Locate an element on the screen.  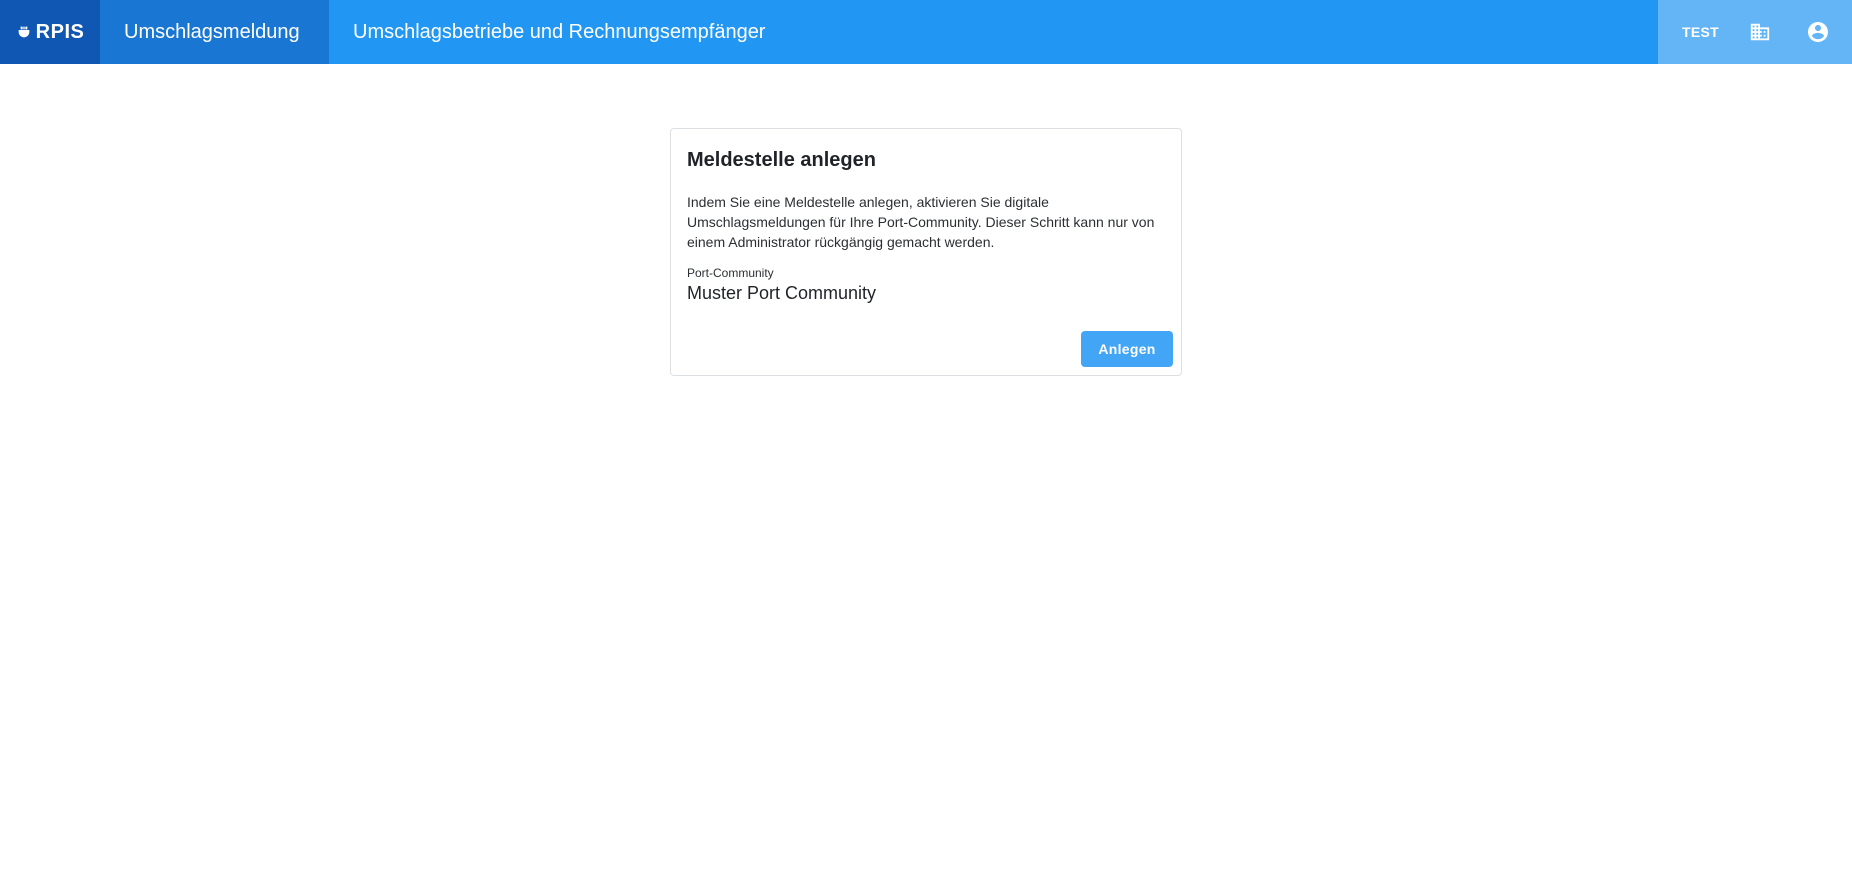
ship-icon is located at coordinates (24, 32).